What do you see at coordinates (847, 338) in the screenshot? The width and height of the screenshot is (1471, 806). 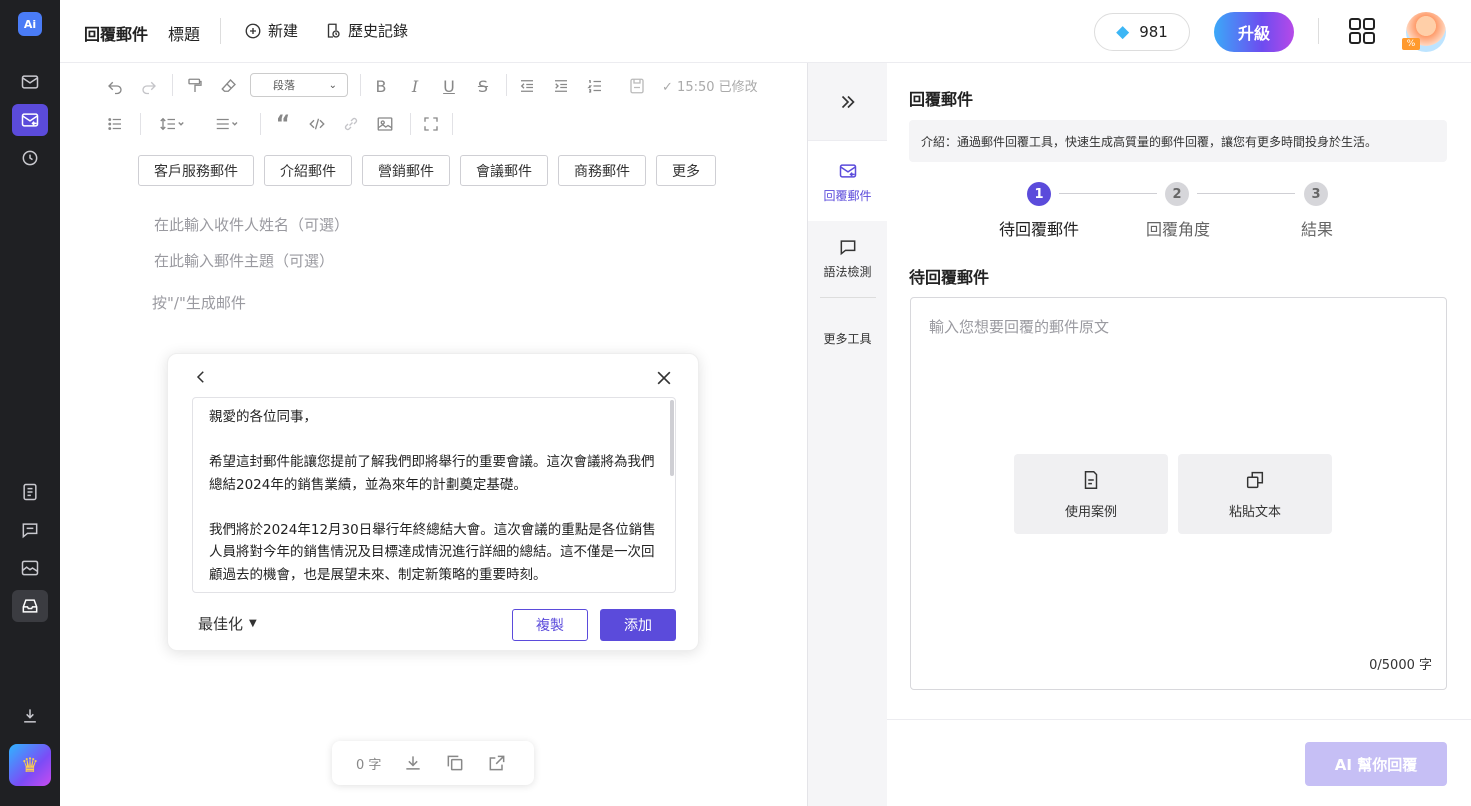 I see `tool-more: 更多工具` at bounding box center [847, 338].